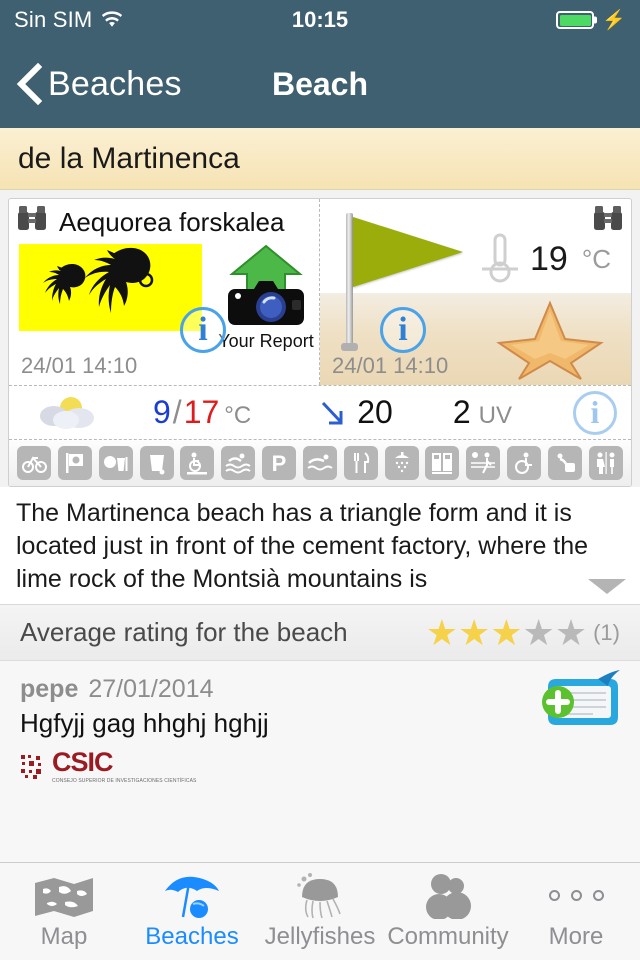 This screenshot has width=640, height=960. I want to click on battery-full-icon, so click(577, 20).